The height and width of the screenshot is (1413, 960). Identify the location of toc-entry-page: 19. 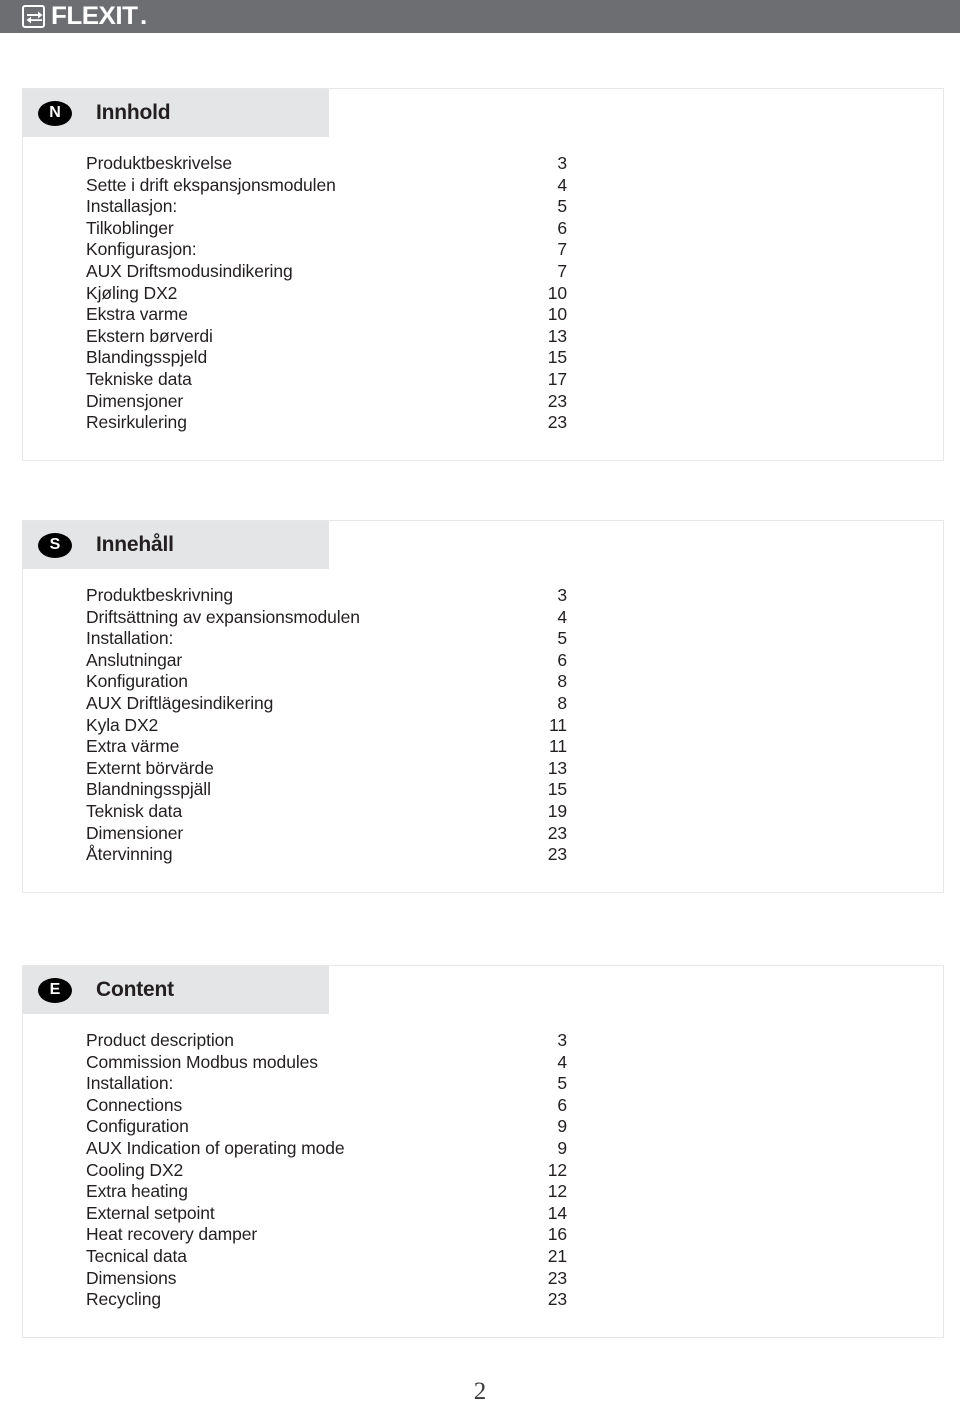
(557, 810).